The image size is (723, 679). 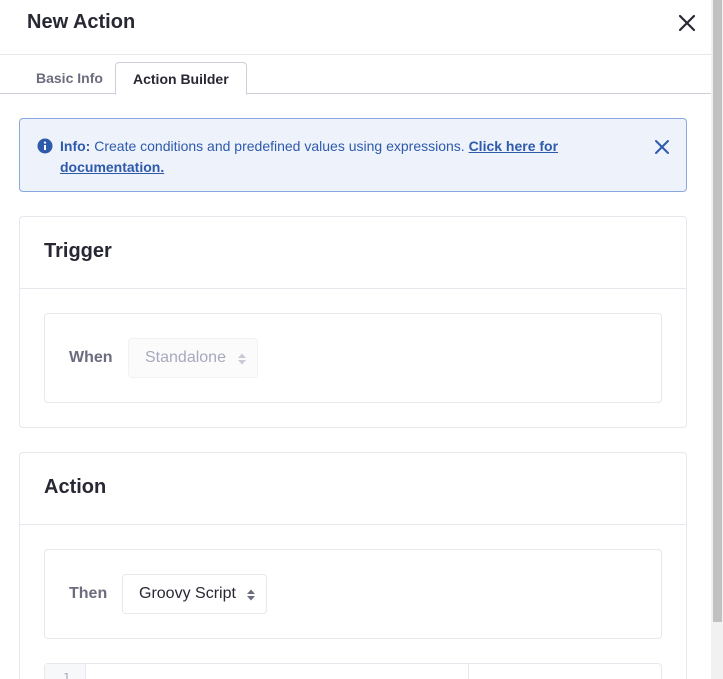 I want to click on editor-gutter: 1, so click(x=65, y=671).